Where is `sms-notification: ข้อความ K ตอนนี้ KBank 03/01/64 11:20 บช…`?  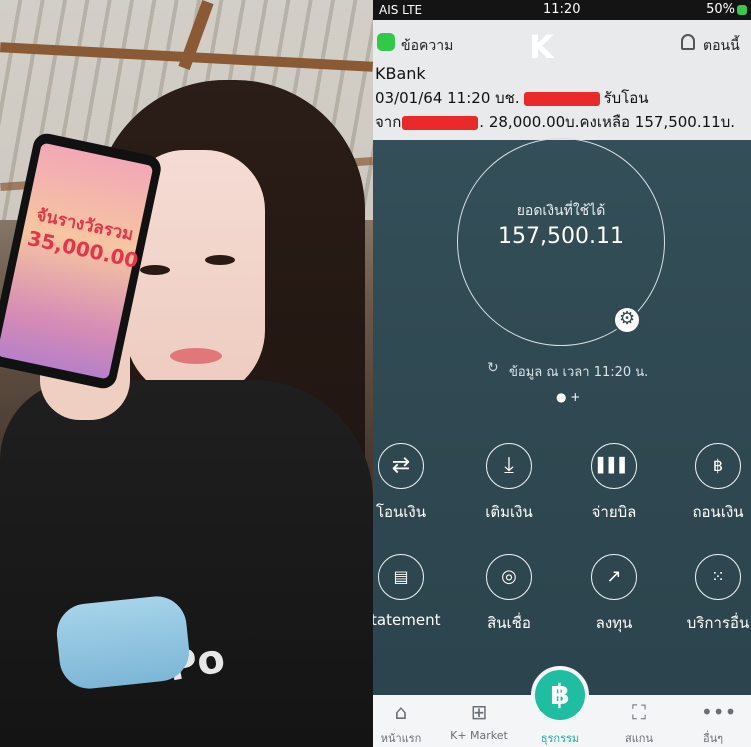
sms-notification: ข้อความ K ตอนนี้ KBank 03/01/64 11:20 บช… is located at coordinates (562, 80).